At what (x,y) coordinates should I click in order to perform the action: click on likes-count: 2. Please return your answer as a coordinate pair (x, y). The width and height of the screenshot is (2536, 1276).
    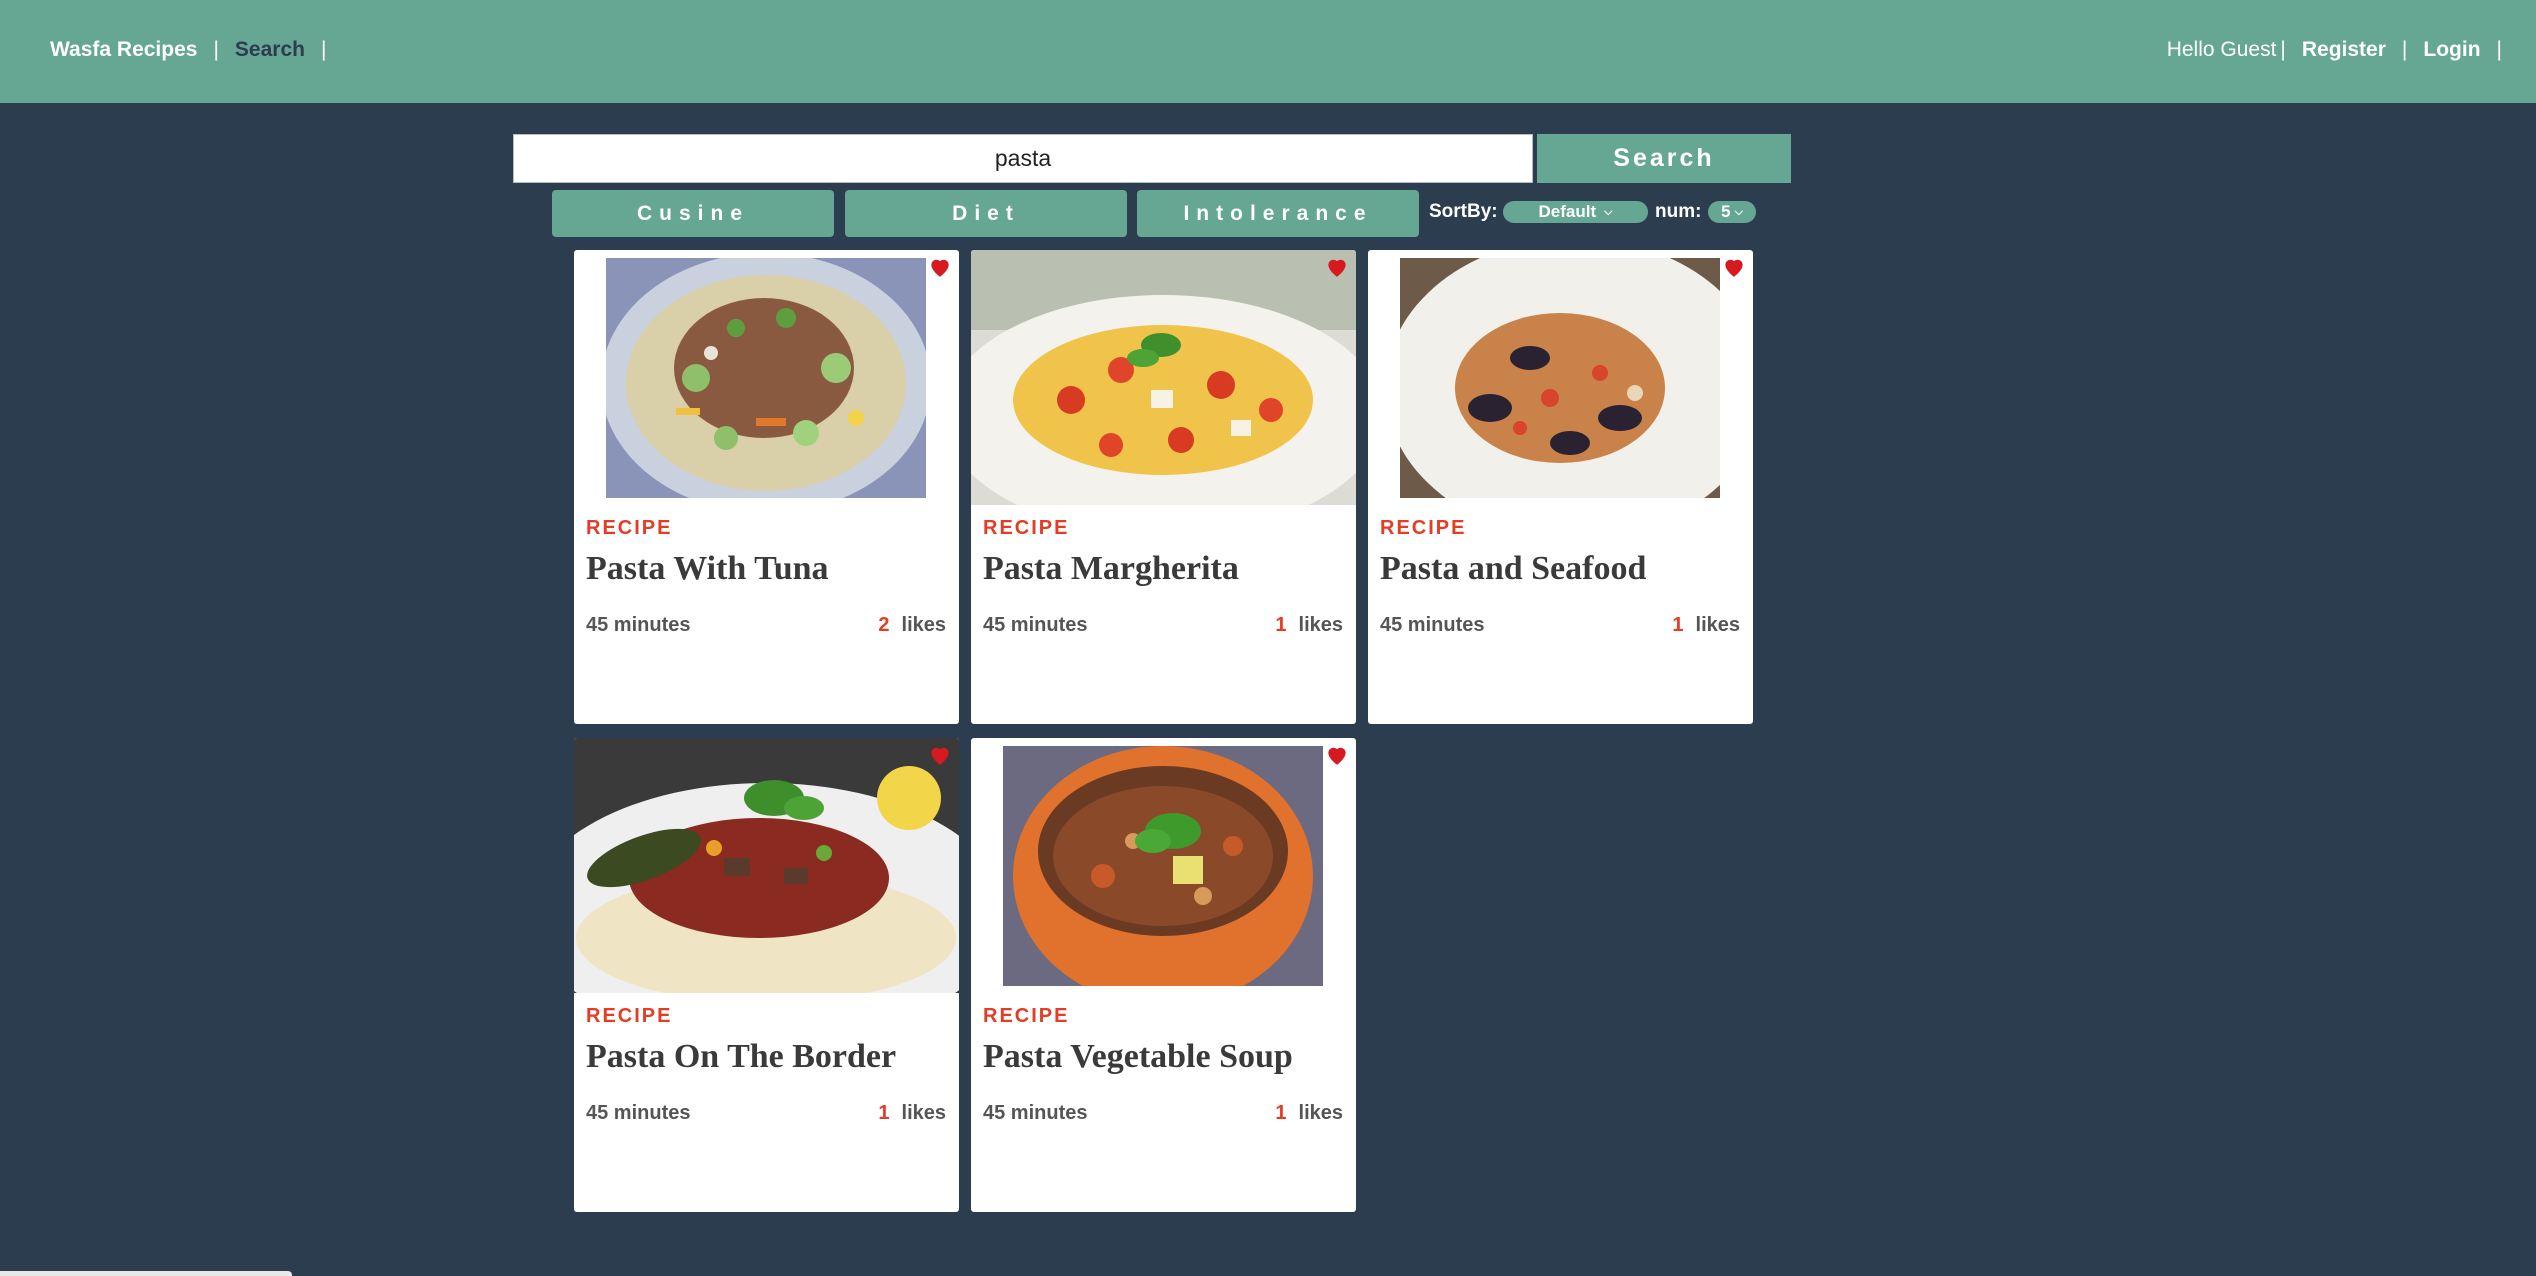
    Looking at the image, I should click on (884, 625).